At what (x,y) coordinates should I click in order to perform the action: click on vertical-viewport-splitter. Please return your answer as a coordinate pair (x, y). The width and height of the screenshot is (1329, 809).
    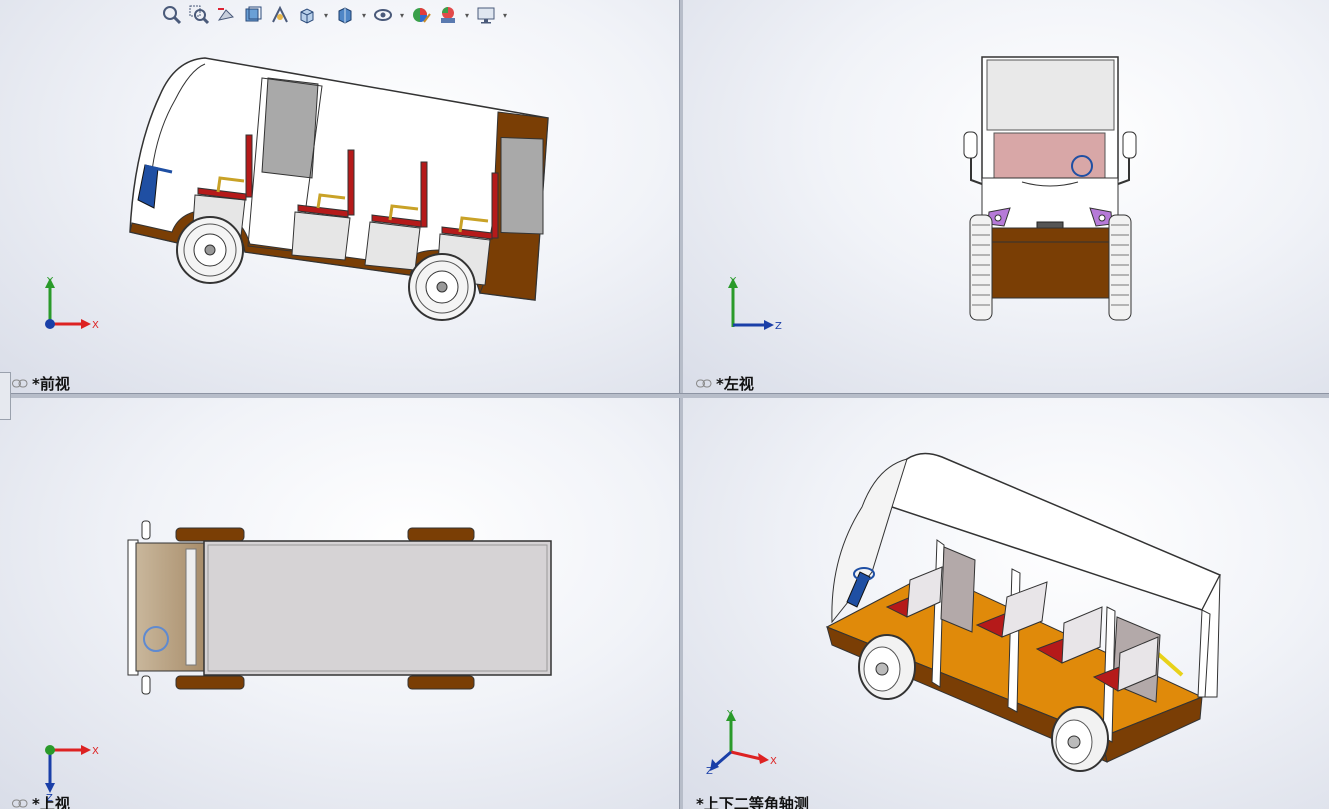
    Looking at the image, I should click on (681, 404).